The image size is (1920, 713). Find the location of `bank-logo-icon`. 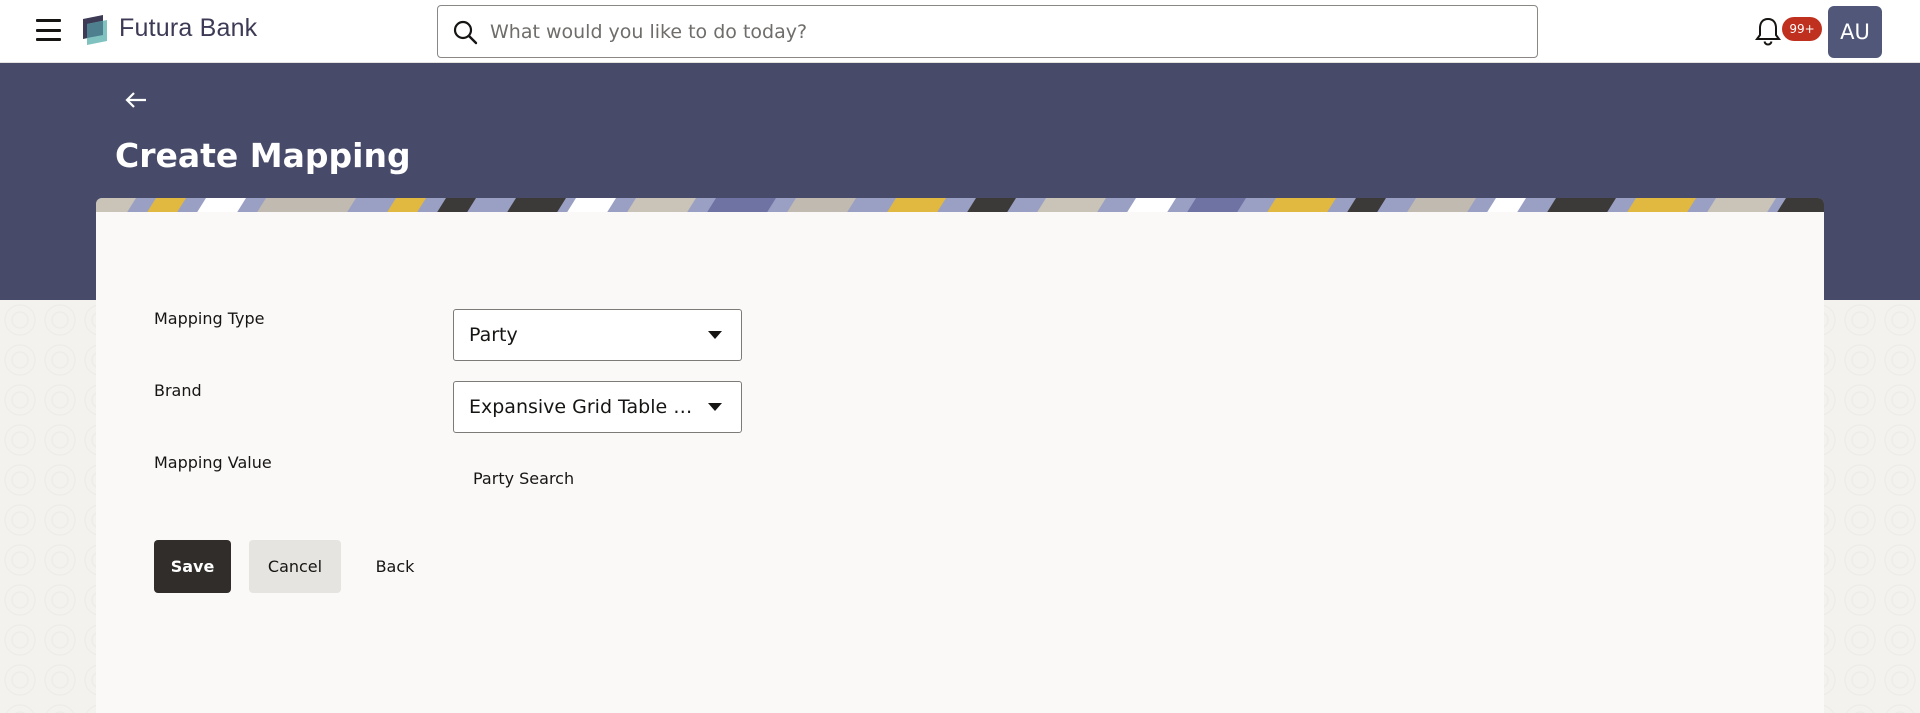

bank-logo-icon is located at coordinates (95, 30).